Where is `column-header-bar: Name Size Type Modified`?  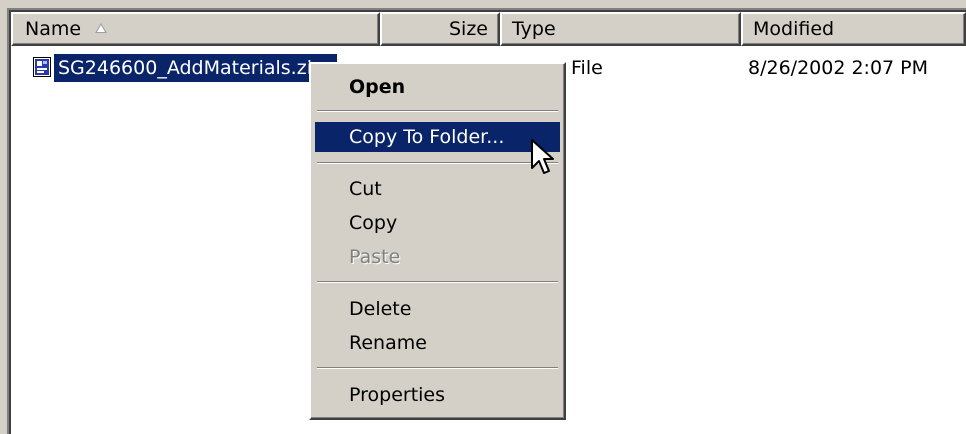
column-header-bar: Name Size Type Modified is located at coordinates (488, 29).